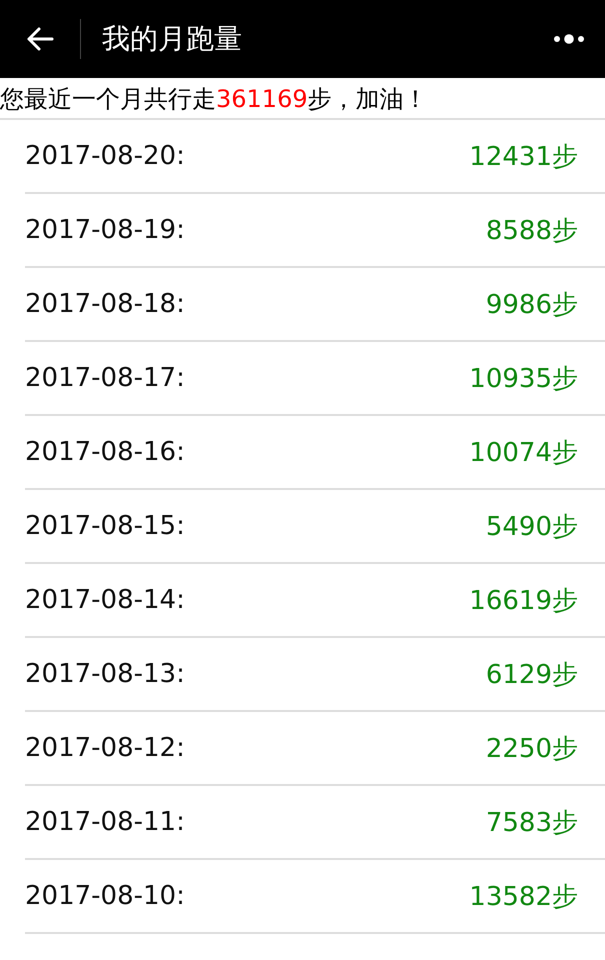 Image resolution: width=605 pixels, height=960 pixels. Describe the element at coordinates (523, 453) in the screenshot. I see `step-count: 10074步` at that location.